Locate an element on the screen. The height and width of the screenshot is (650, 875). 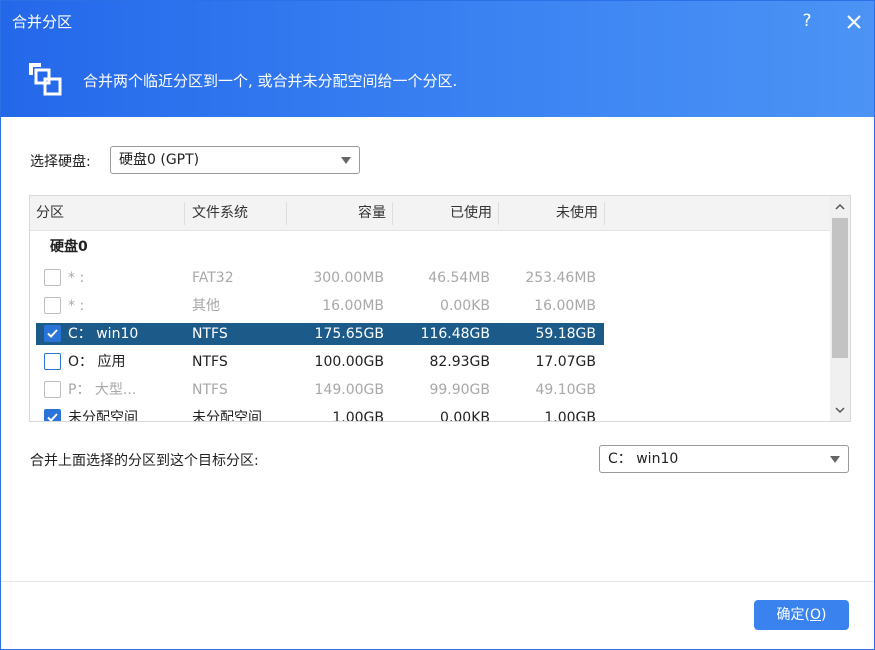
partition-unused: 49.10GB is located at coordinates (565, 390).